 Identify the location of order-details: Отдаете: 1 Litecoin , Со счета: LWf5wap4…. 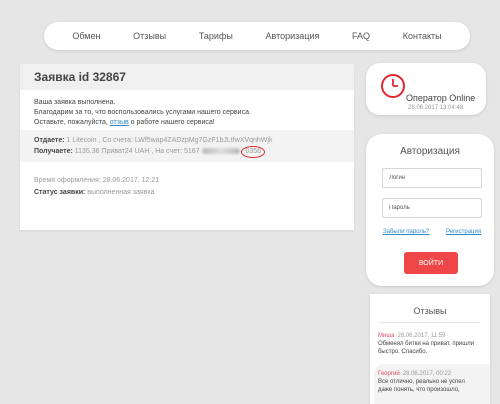
(187, 146).